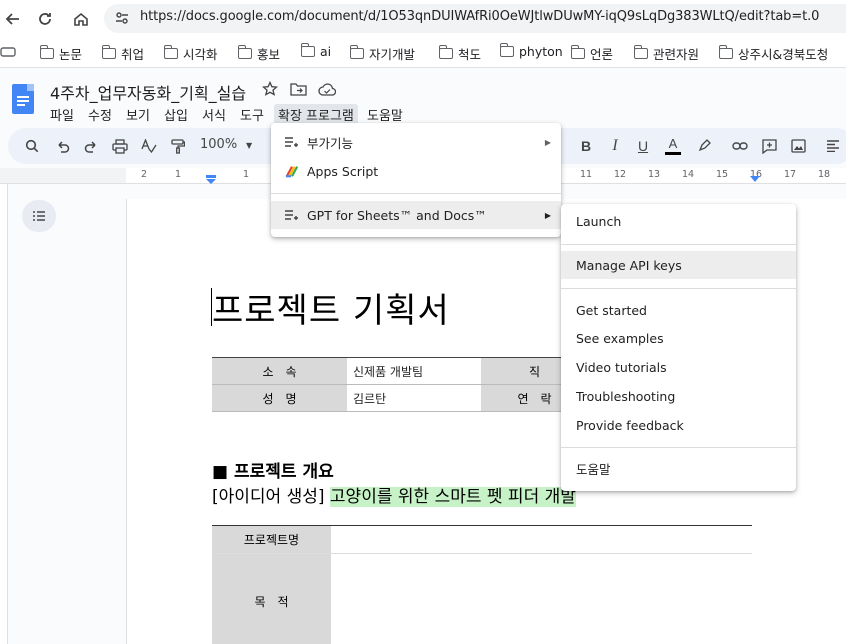  I want to click on bookmark-item: 언론, so click(592, 53).